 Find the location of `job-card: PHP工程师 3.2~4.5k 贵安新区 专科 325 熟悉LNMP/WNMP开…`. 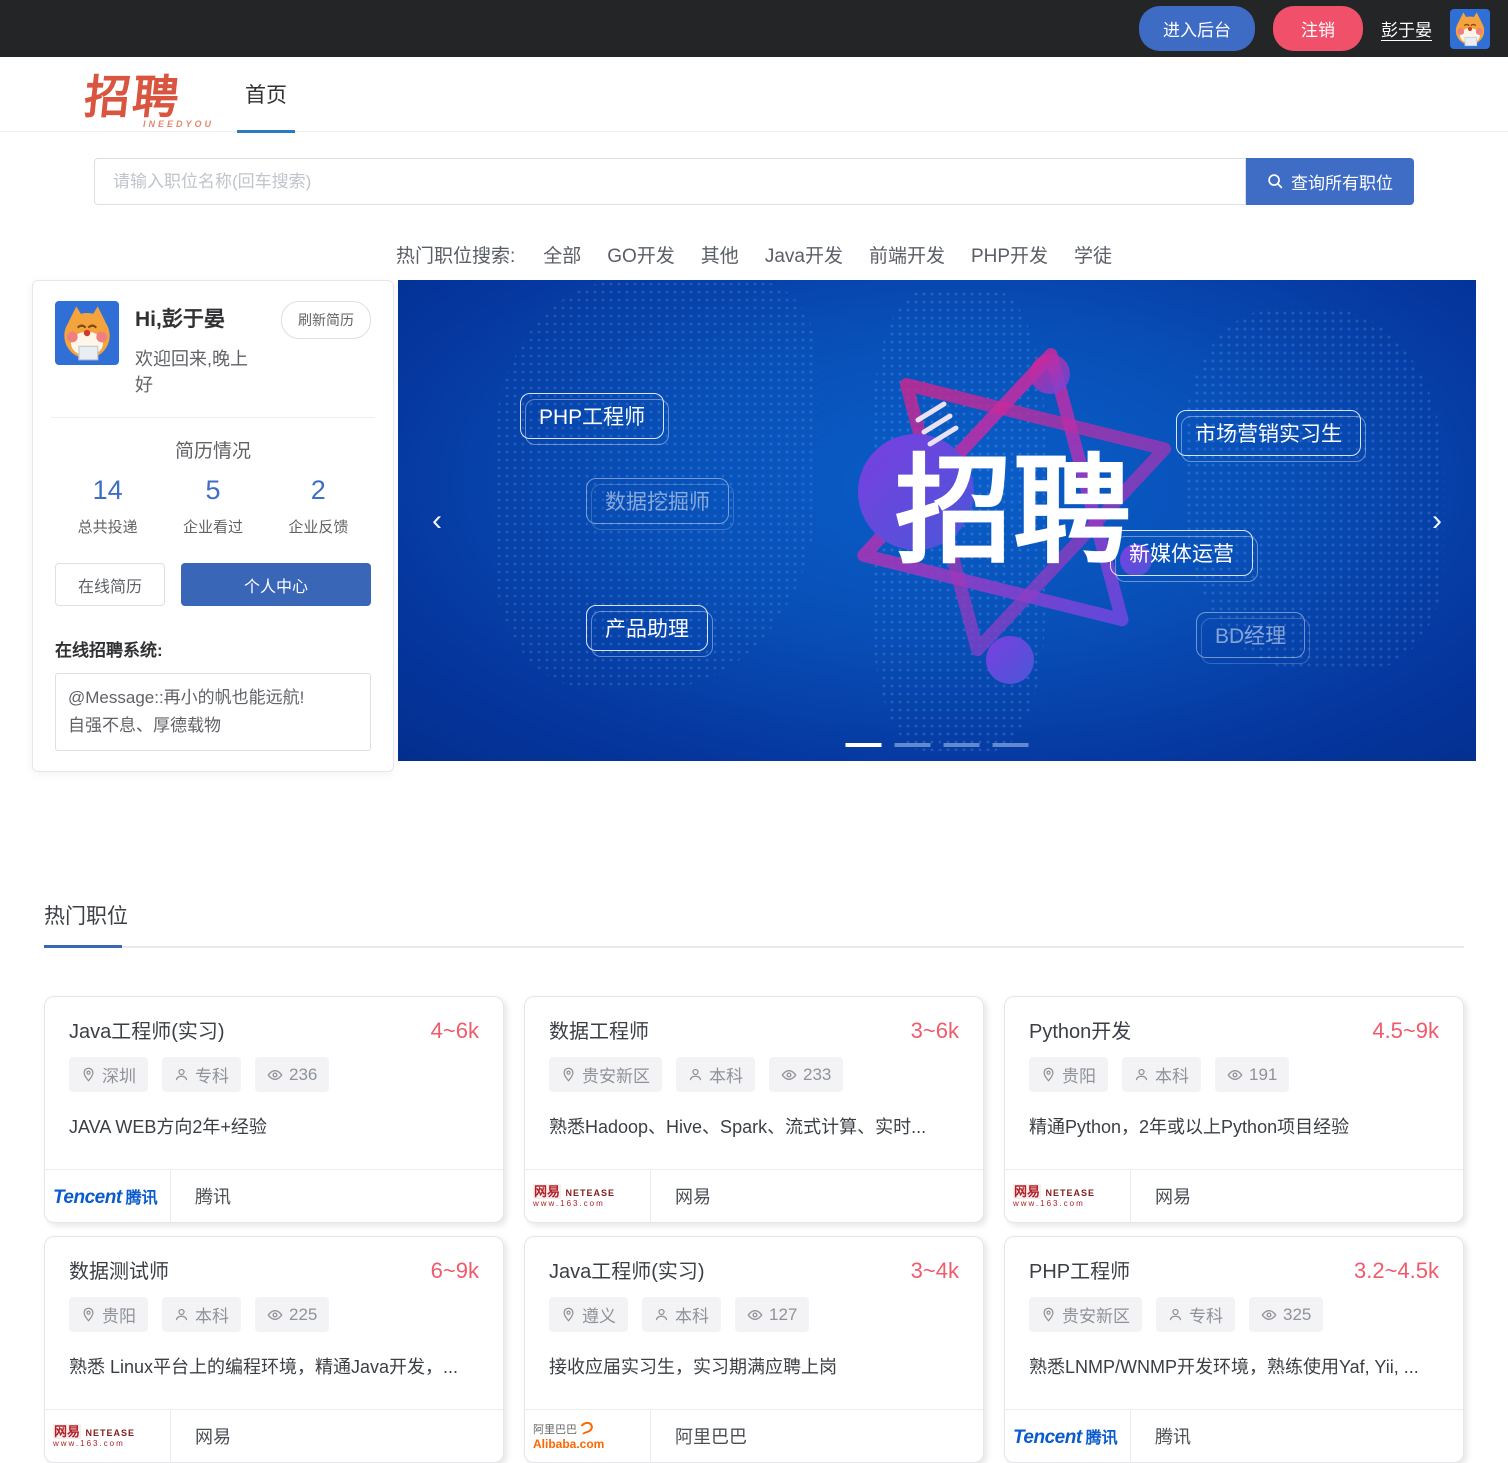

job-card: PHP工程师 3.2~4.5k 贵安新区 专科 325 熟悉LNMP/WNMP开… is located at coordinates (1234, 1349).